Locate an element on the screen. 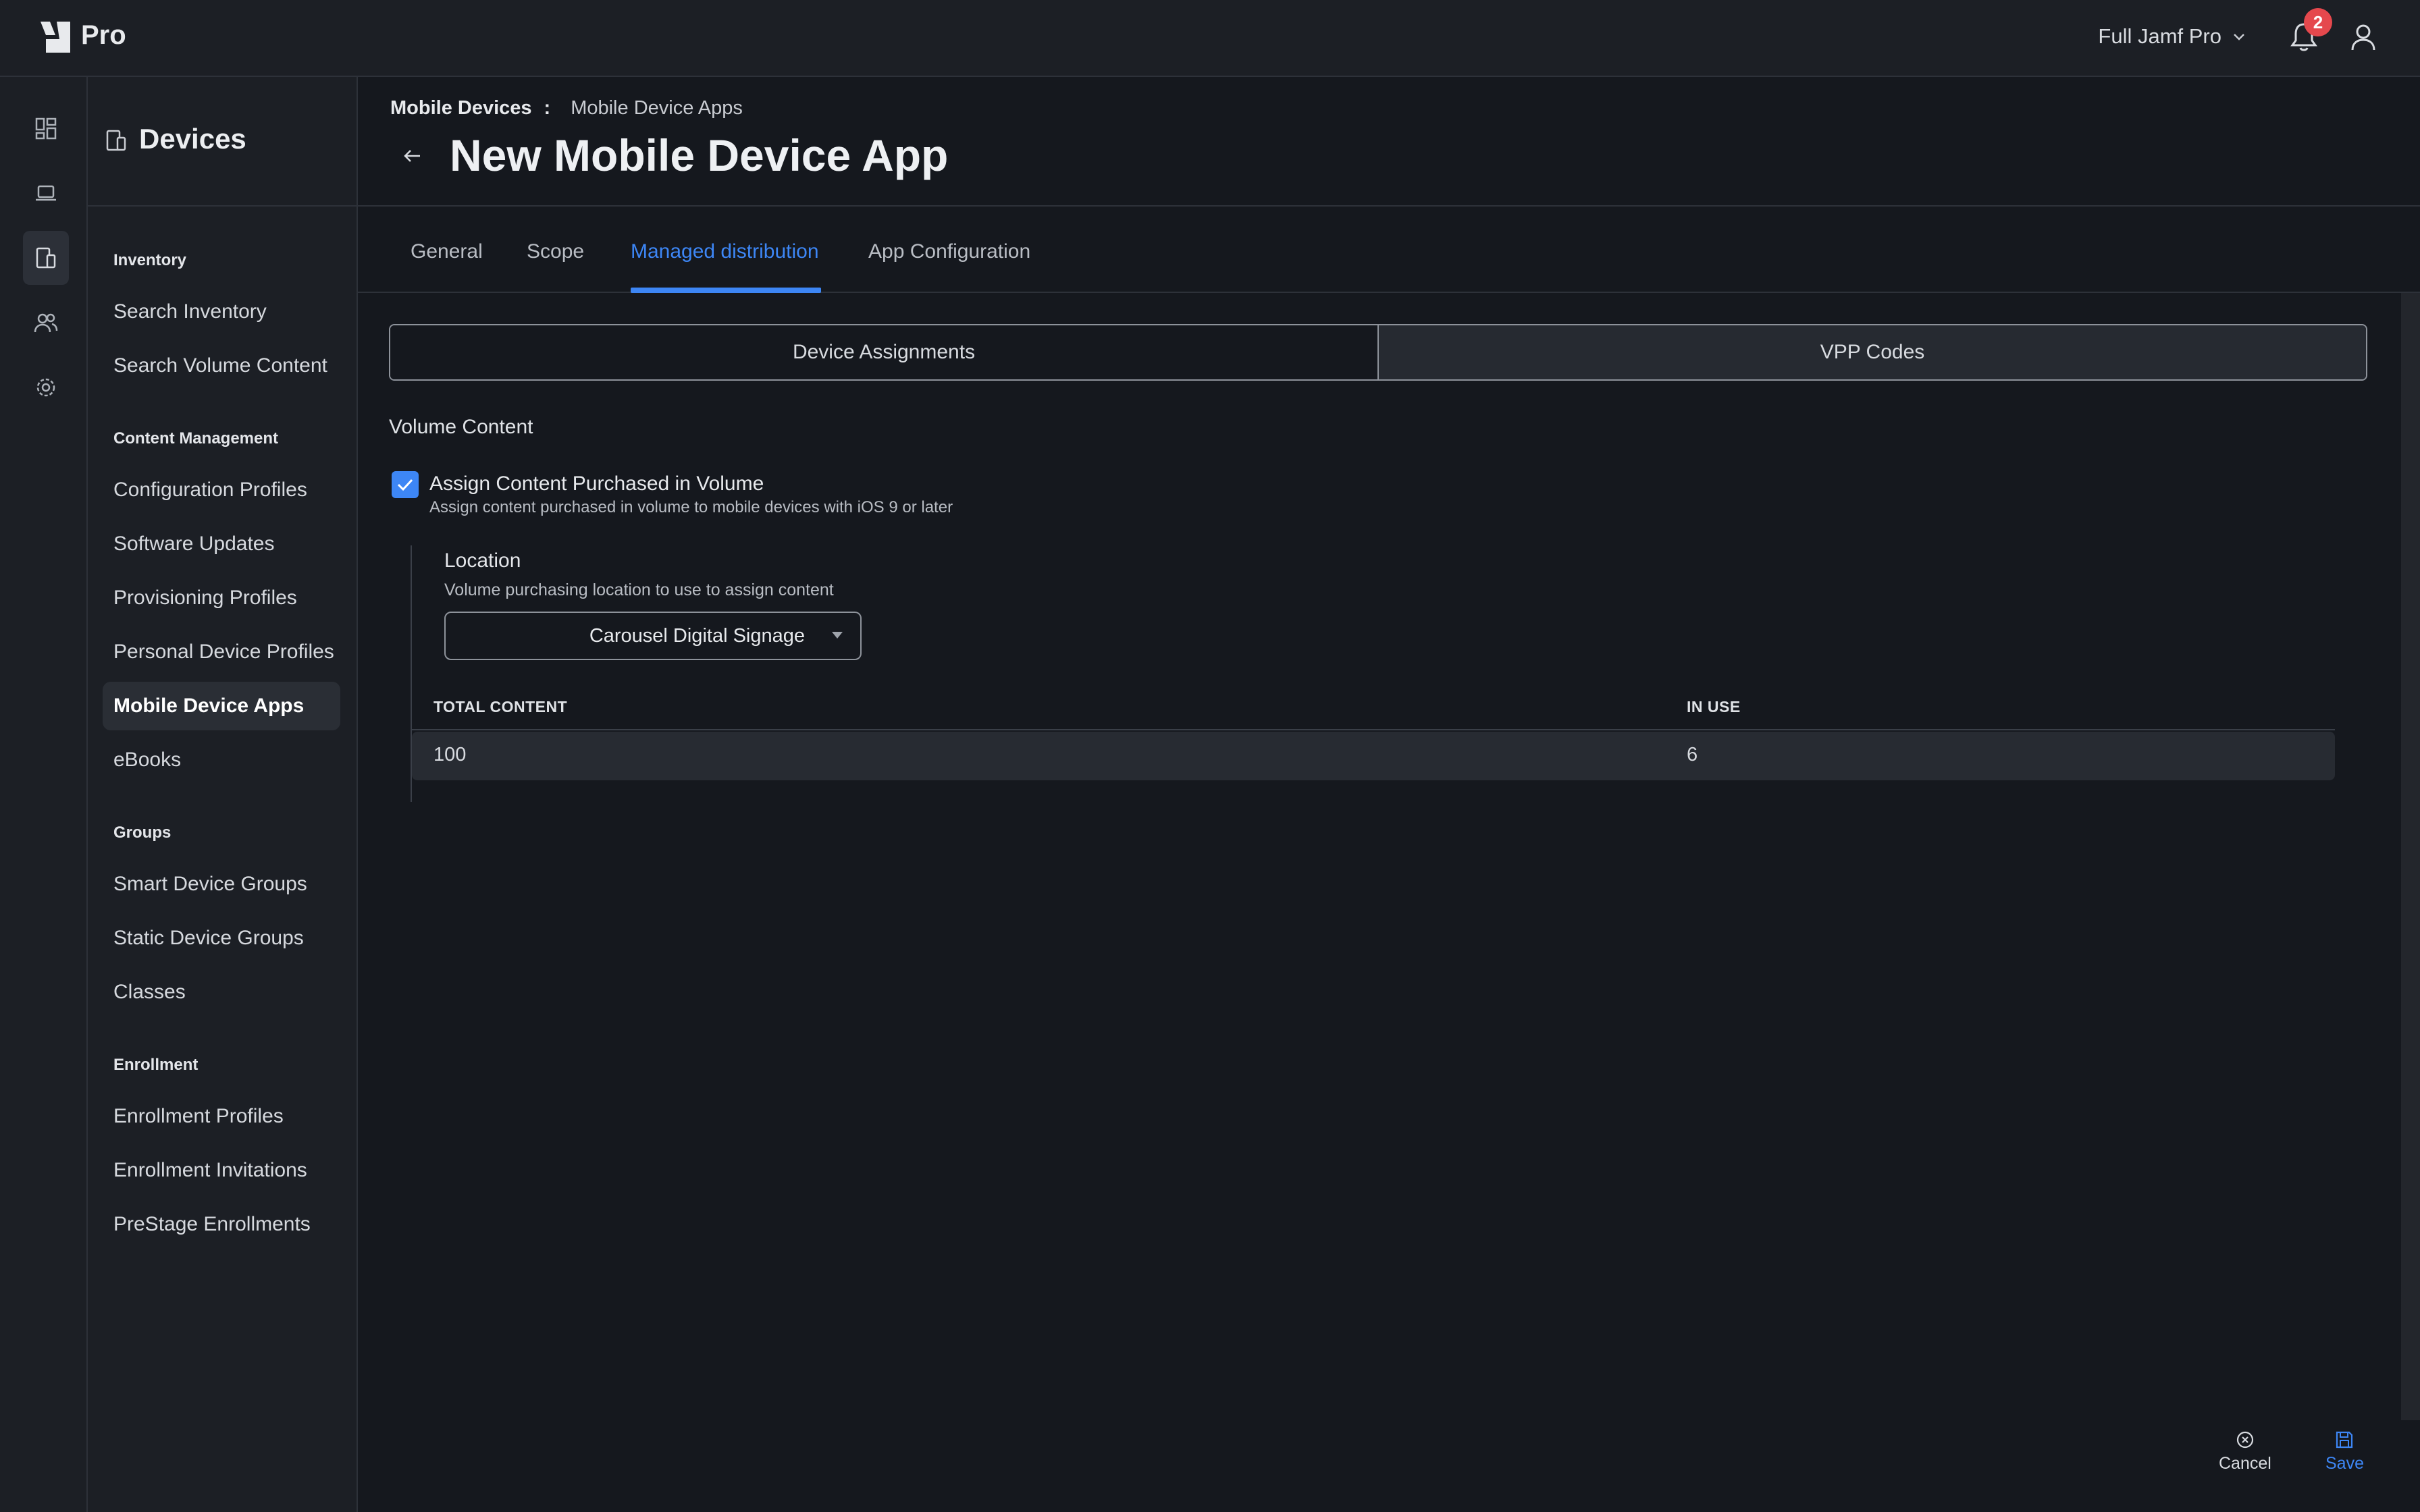 The width and height of the screenshot is (2420, 1512). cell-total-content: 100 is located at coordinates (450, 755).